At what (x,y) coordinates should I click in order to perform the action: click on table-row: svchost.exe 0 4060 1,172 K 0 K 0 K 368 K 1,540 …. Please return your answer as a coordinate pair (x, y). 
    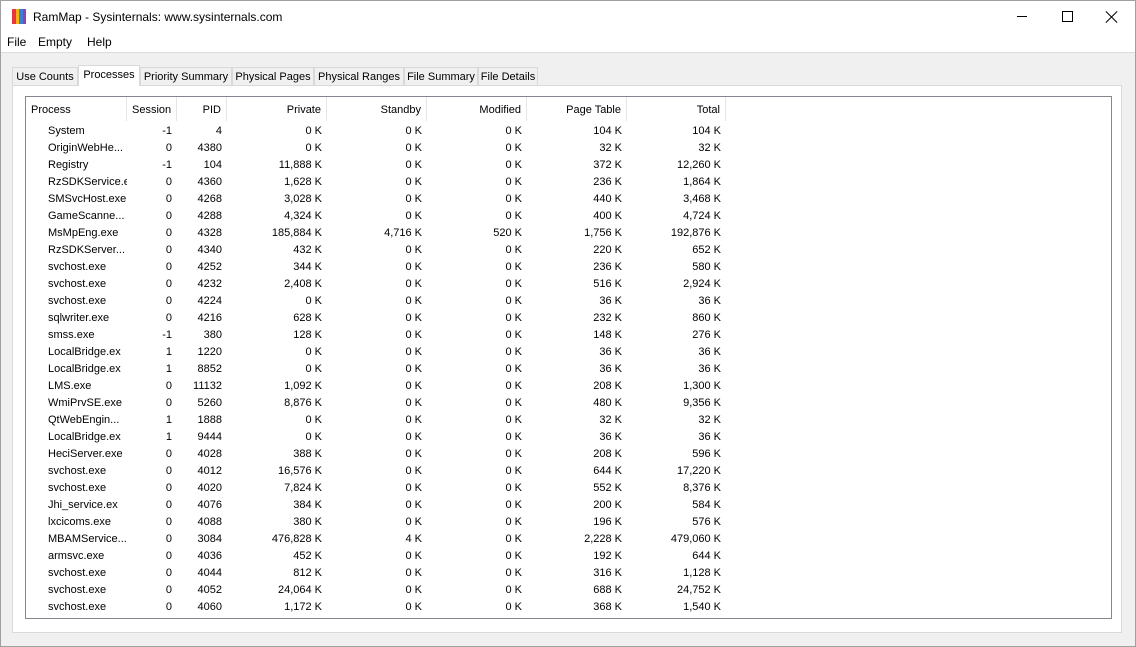
    Looking at the image, I should click on (561, 607).